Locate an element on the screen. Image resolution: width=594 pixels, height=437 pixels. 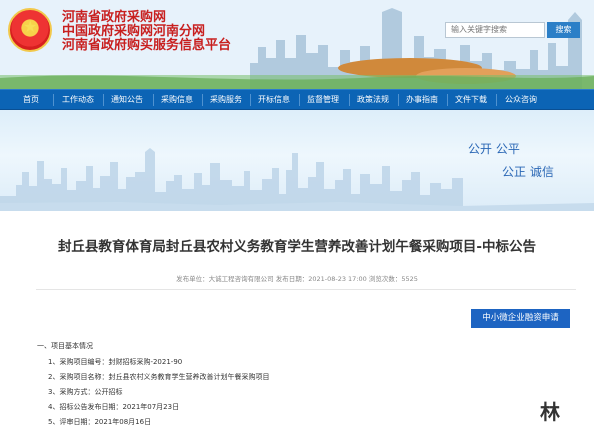
list-item: 3、采购方式：公开招标 is located at coordinates (85, 392).